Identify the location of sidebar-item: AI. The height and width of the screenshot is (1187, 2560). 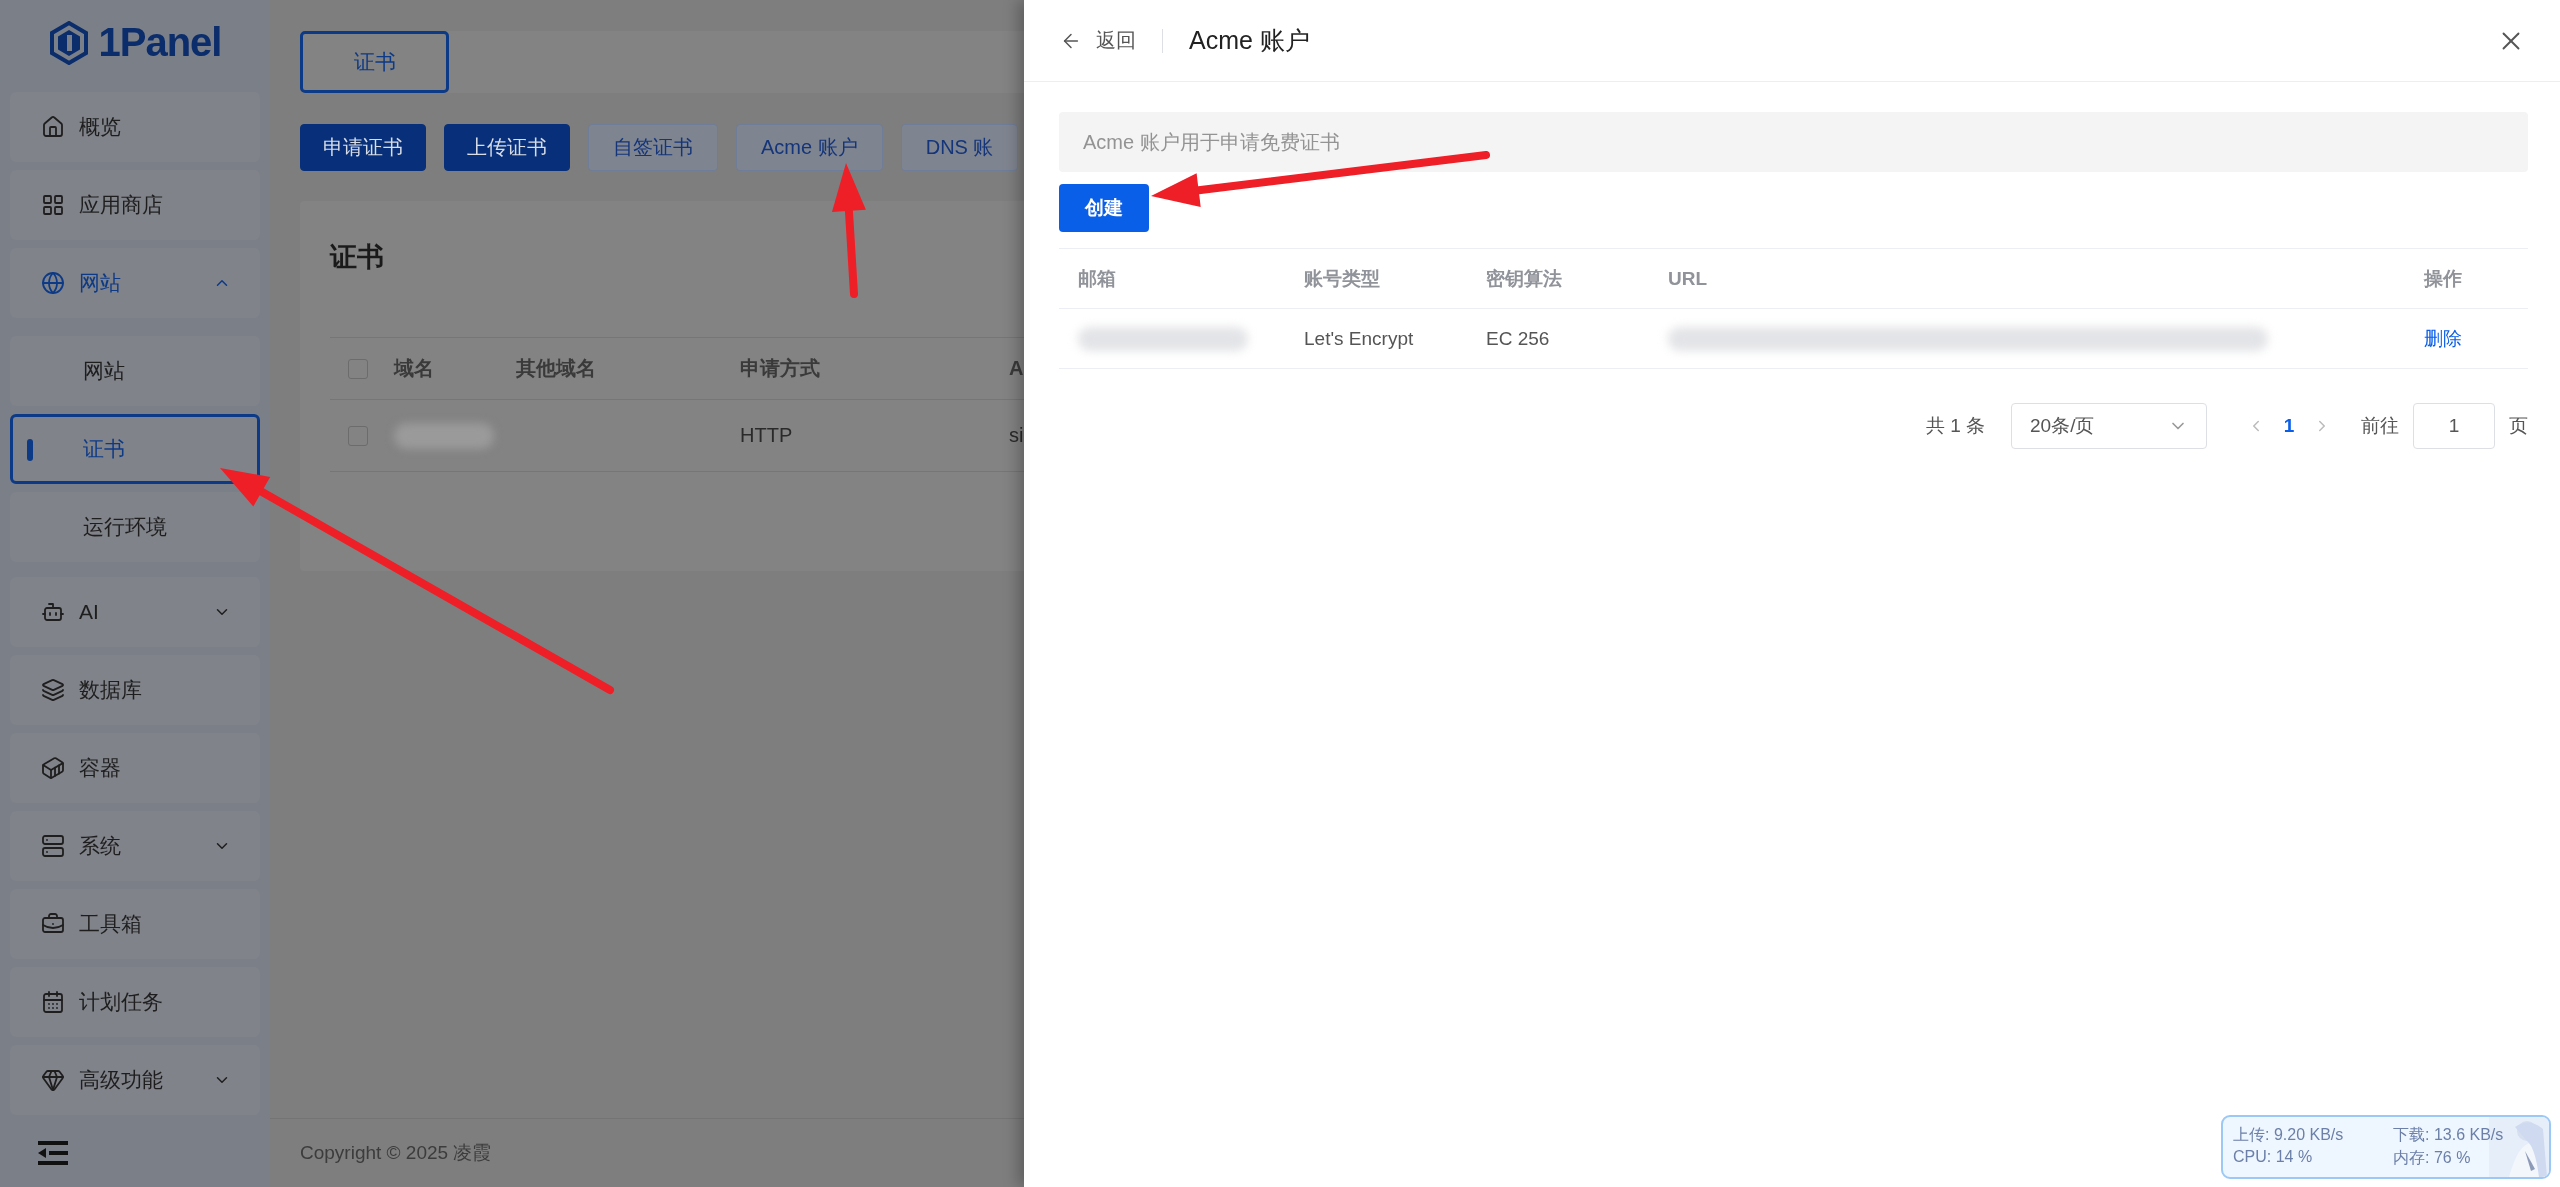
(135, 612).